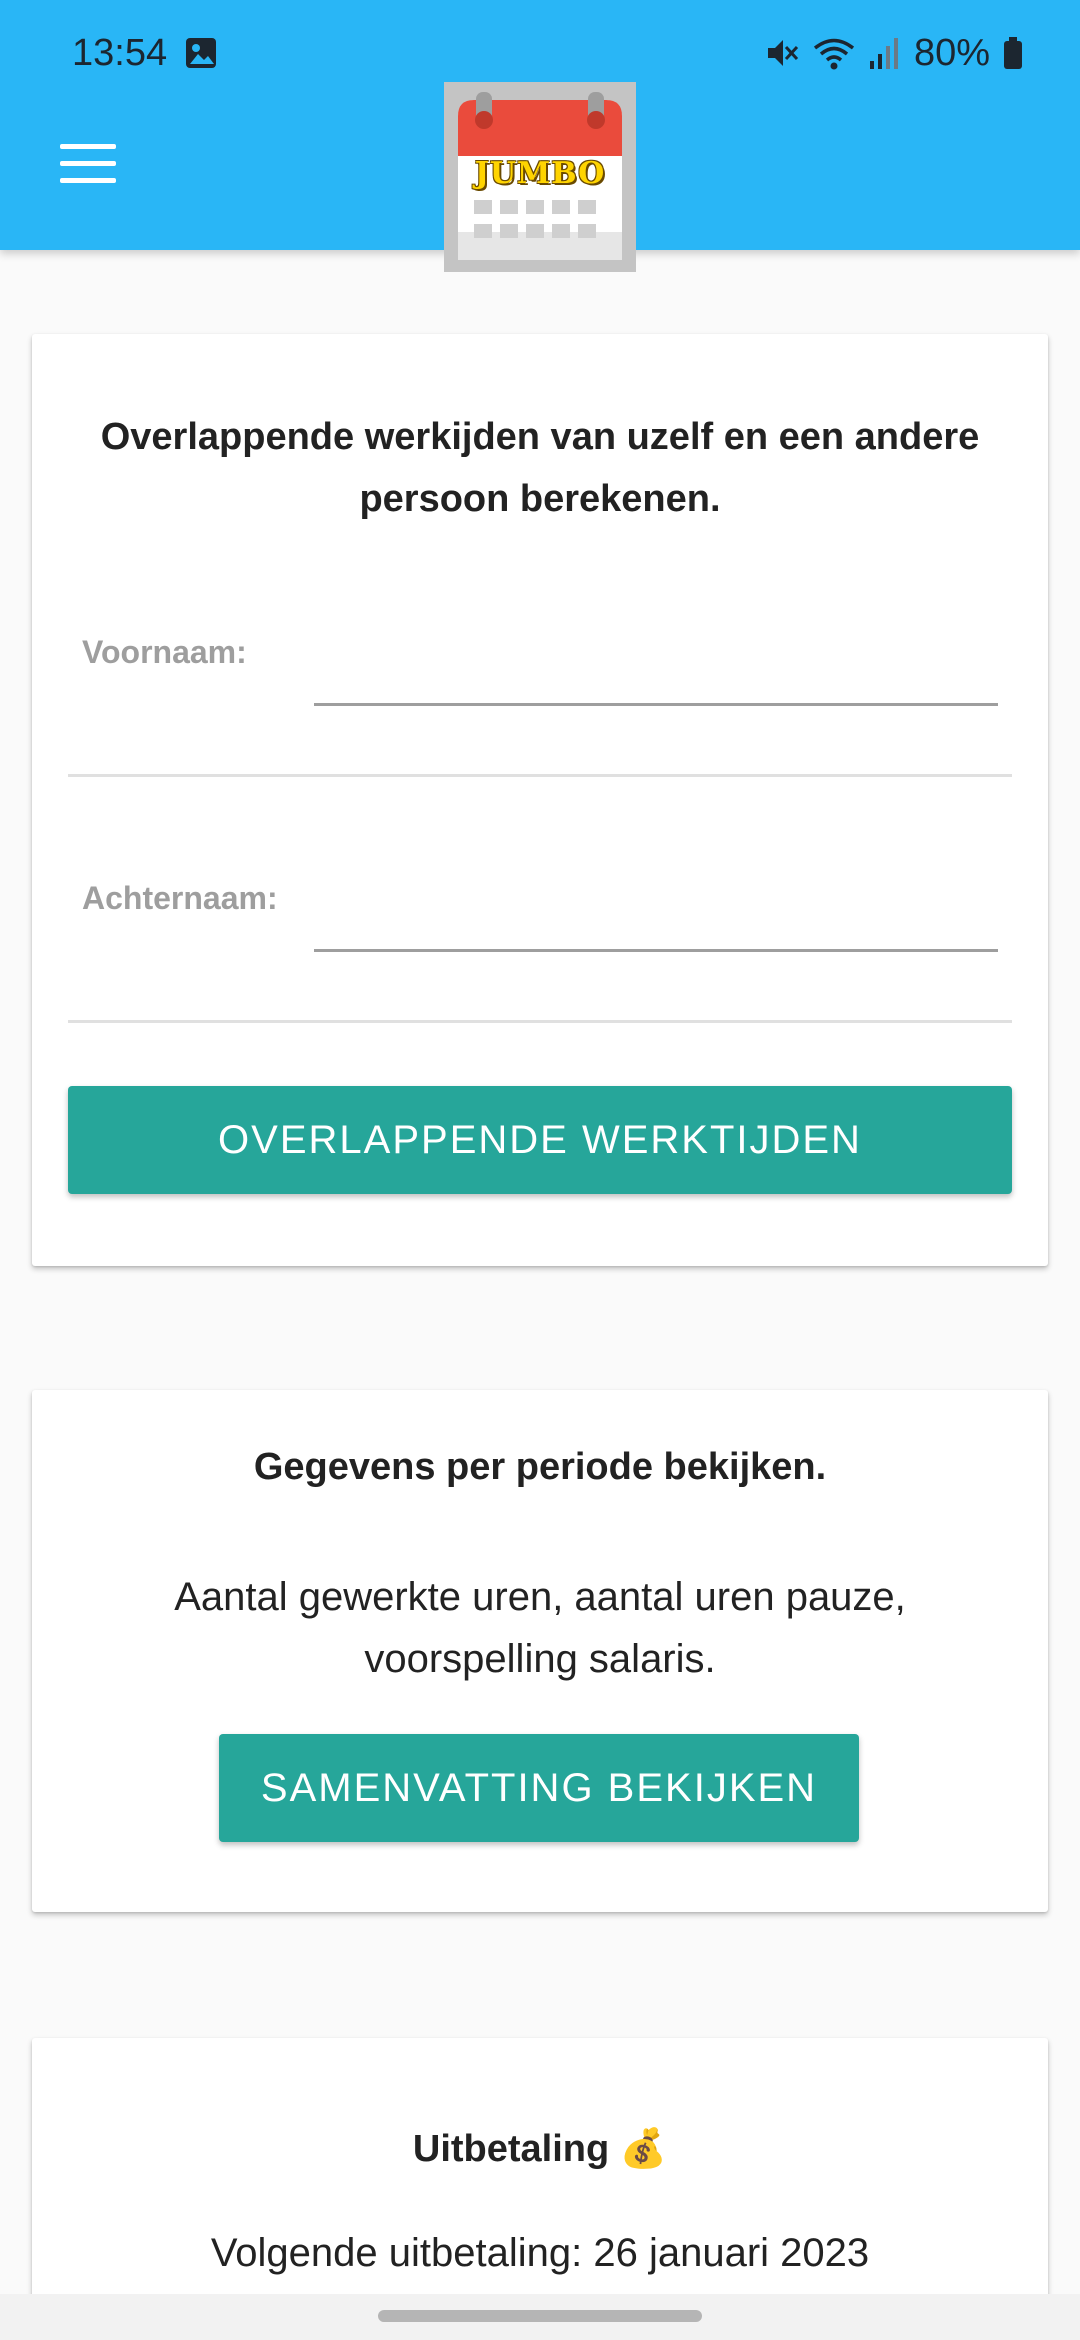  Describe the element at coordinates (539, 1788) in the screenshot. I see `view-summary-button: SAMENVATTING BEKIJKEN` at that location.